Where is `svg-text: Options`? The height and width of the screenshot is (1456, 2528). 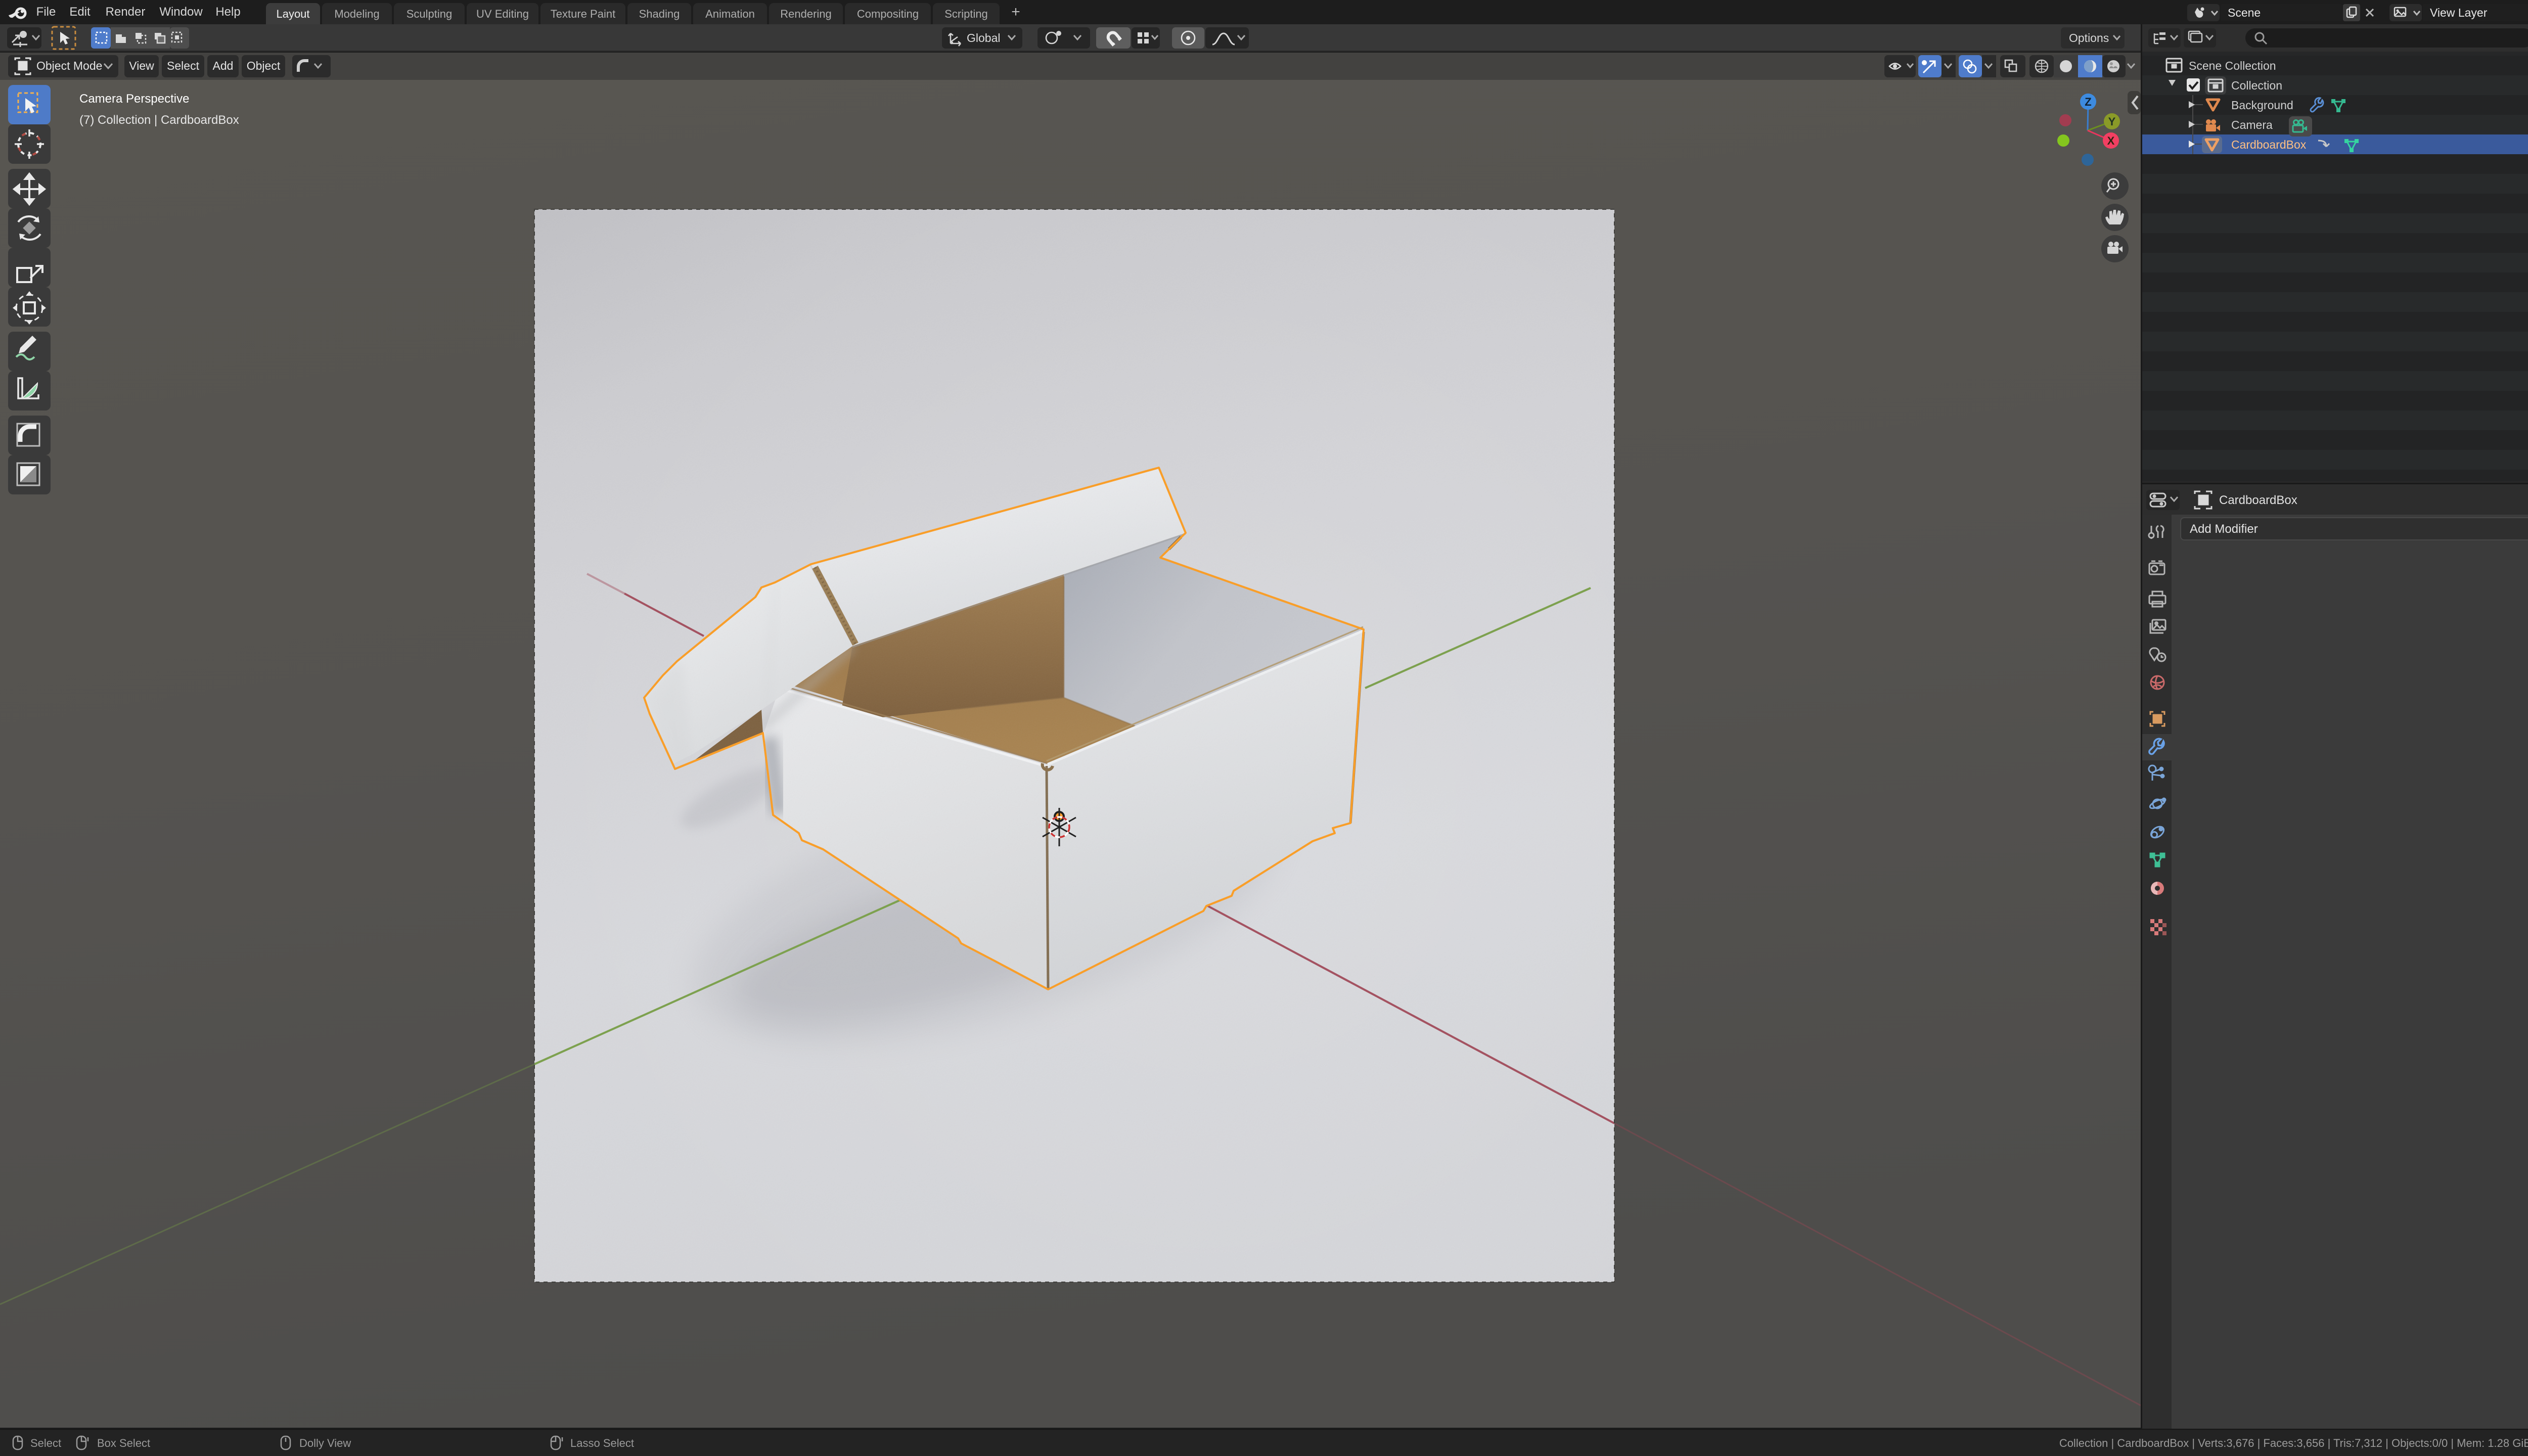 svg-text: Options is located at coordinates (2089, 37).